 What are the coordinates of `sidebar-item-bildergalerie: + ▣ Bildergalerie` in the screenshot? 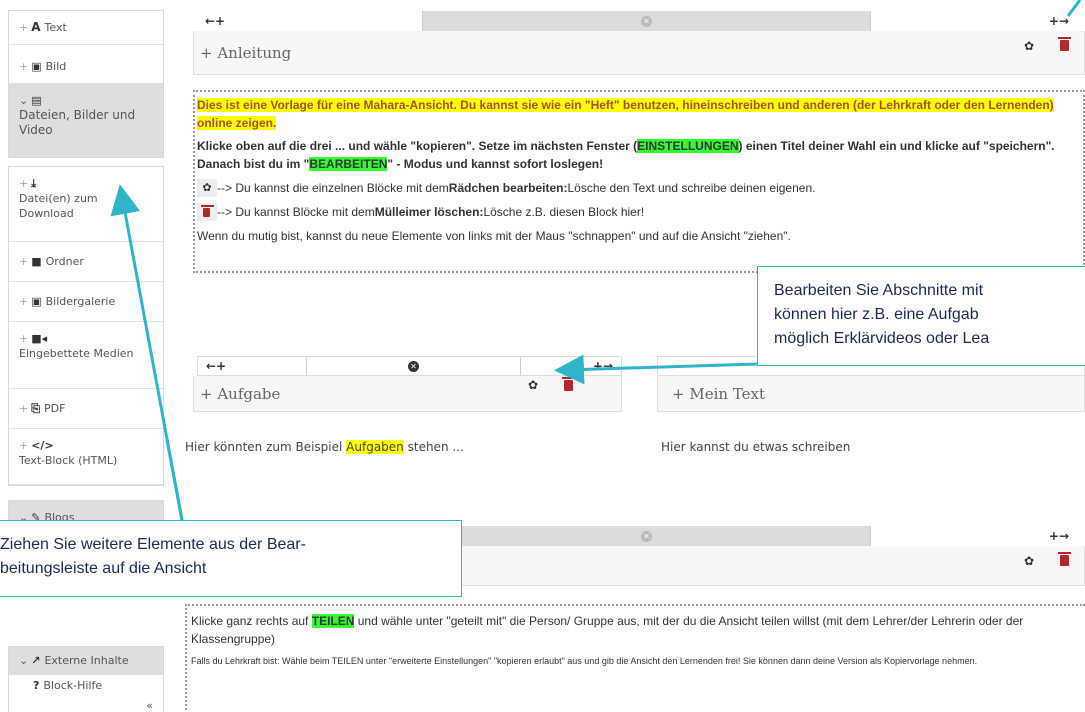 It's located at (86, 302).